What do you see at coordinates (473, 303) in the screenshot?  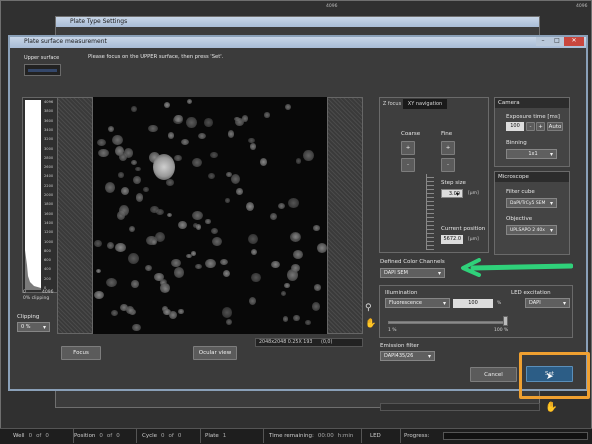 I see `illumination-percent-field: 100` at bounding box center [473, 303].